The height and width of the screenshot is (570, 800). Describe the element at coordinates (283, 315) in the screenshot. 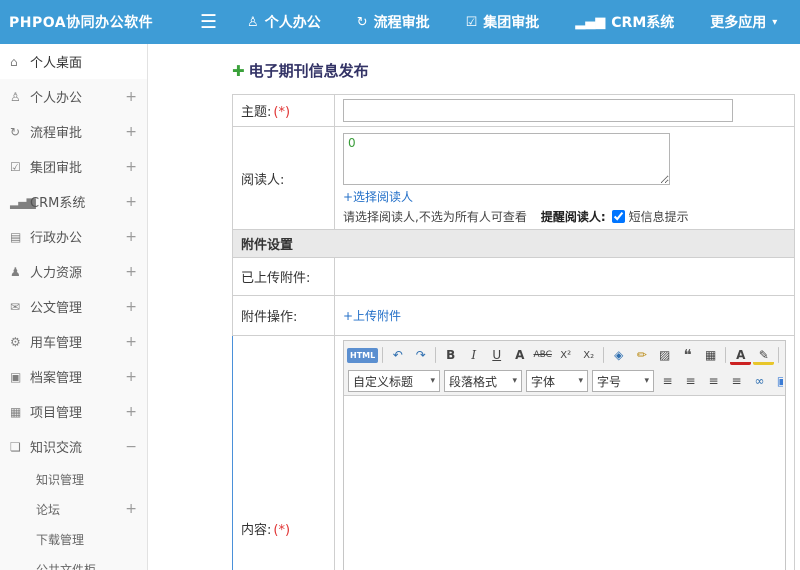

I see `attachment-operation-label: 附件操作:` at that location.